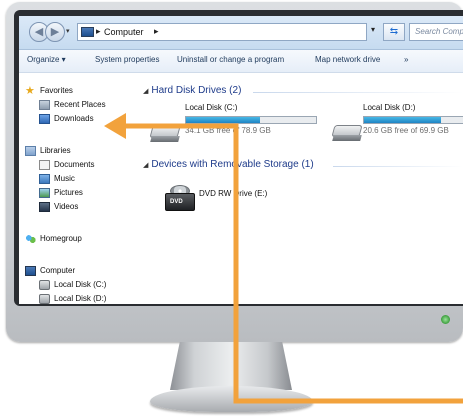 This screenshot has width=463, height=416. I want to click on monitor-stand-neck, so click(231, 366).